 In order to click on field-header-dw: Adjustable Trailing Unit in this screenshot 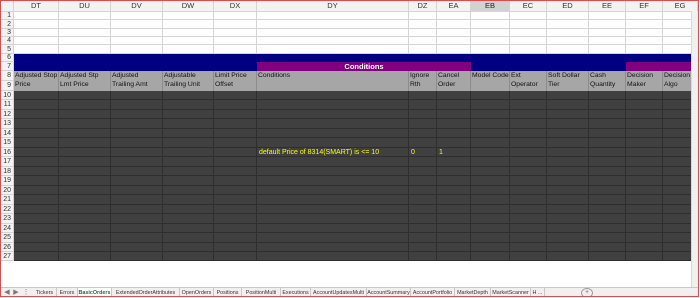, I will do `click(188, 81)`.